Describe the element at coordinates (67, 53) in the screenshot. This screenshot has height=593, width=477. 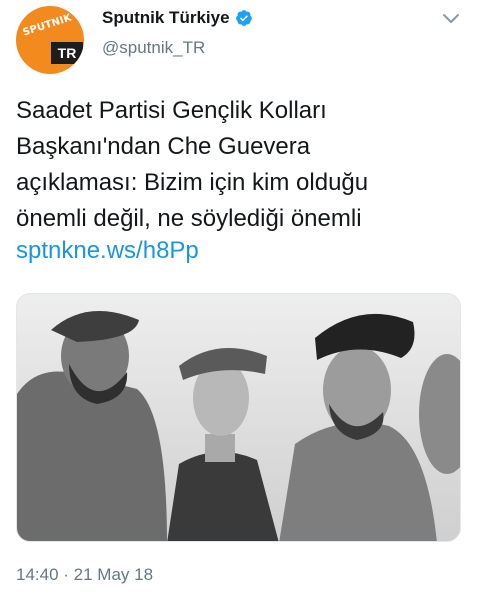
I see `avatar-logo-tr: TR` at that location.